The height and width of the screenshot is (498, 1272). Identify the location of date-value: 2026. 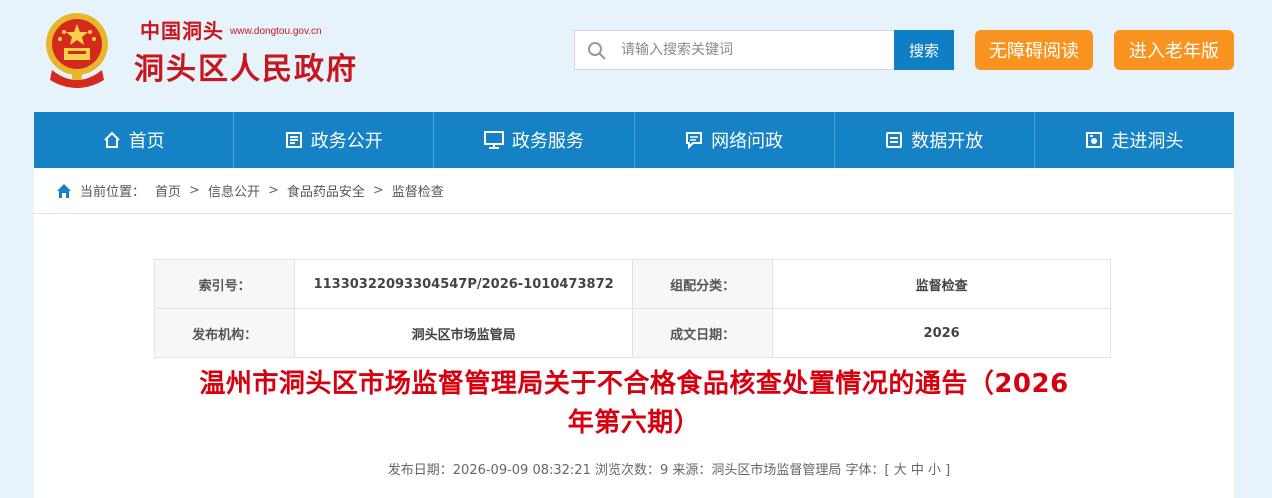
(941, 333).